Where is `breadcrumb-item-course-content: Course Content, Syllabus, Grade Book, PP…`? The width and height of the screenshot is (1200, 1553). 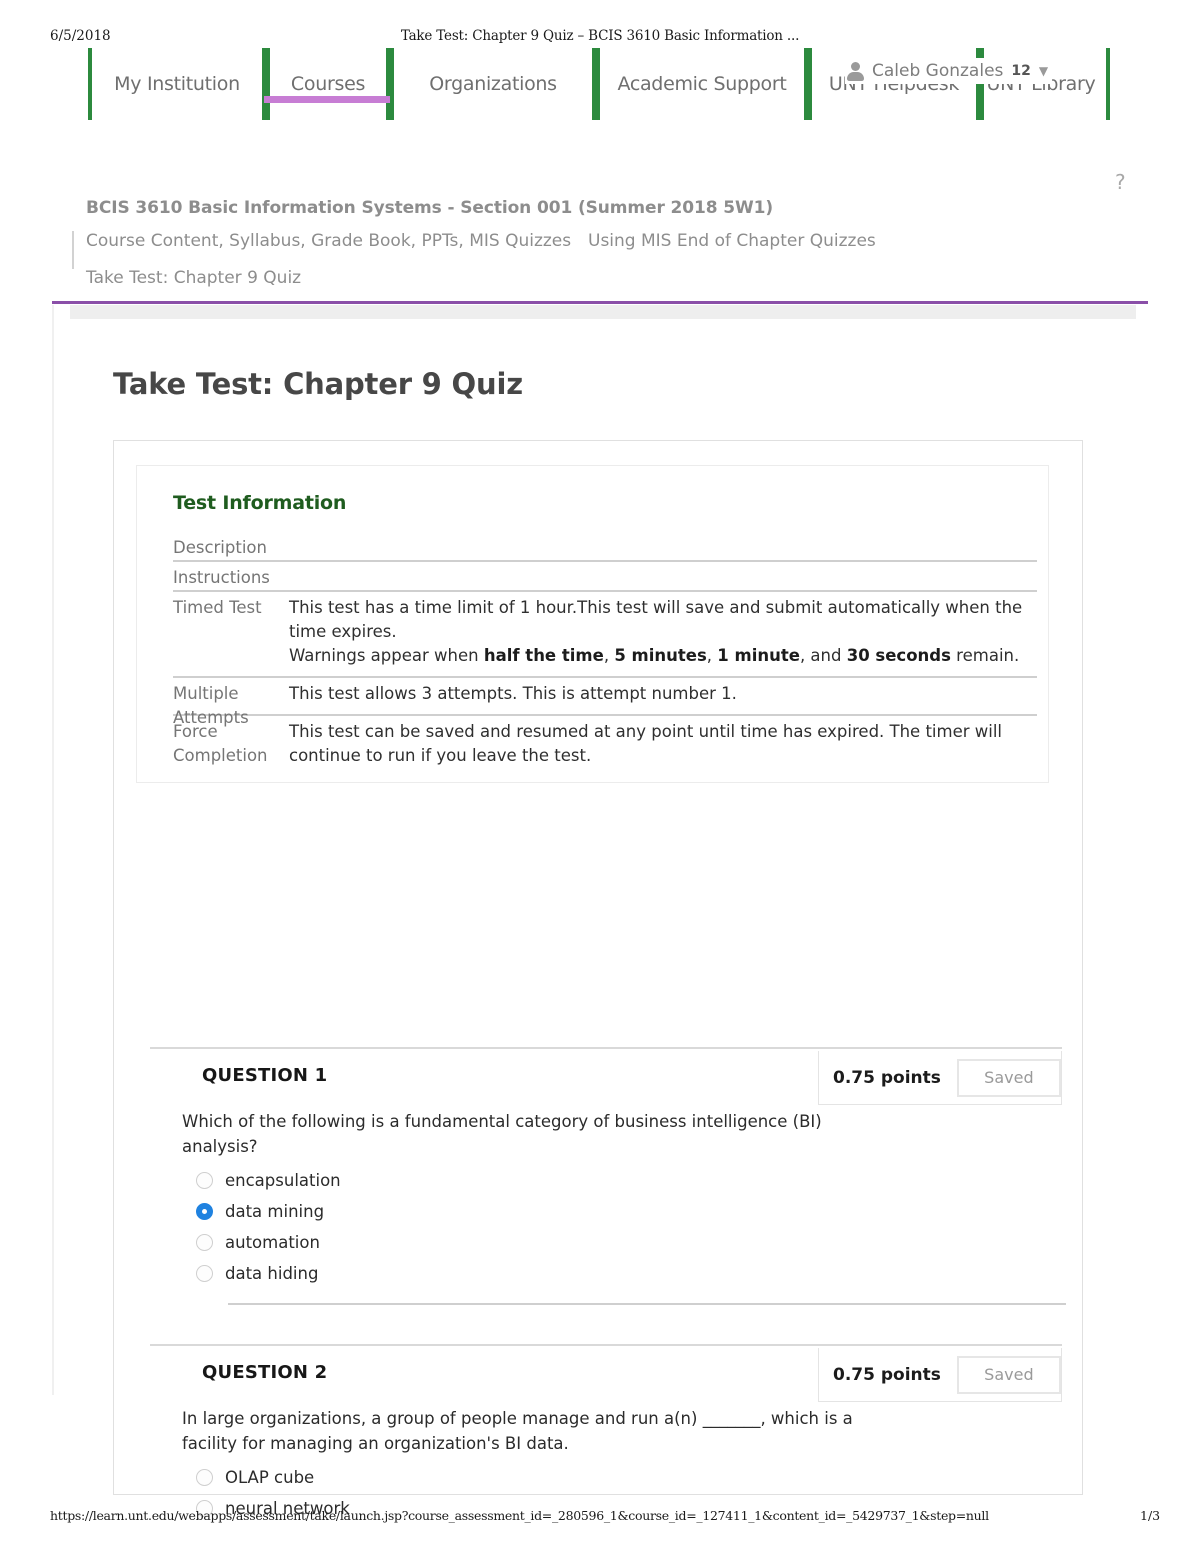
breadcrumb-item-course-content: Course Content, Syllabus, Grade Book, PP… is located at coordinates (328, 241).